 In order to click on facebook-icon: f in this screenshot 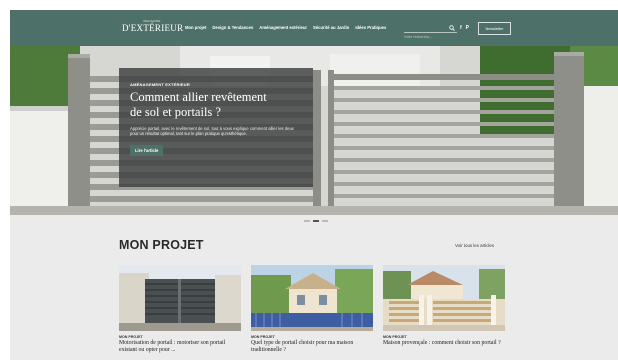, I will do `click(461, 28)`.